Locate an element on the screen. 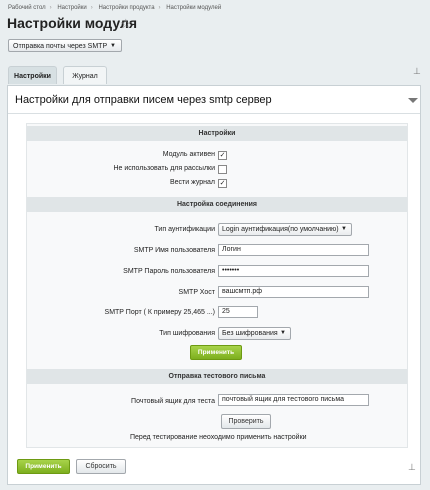  test-email-input: почтовый ящик для тестового письма is located at coordinates (293, 400).